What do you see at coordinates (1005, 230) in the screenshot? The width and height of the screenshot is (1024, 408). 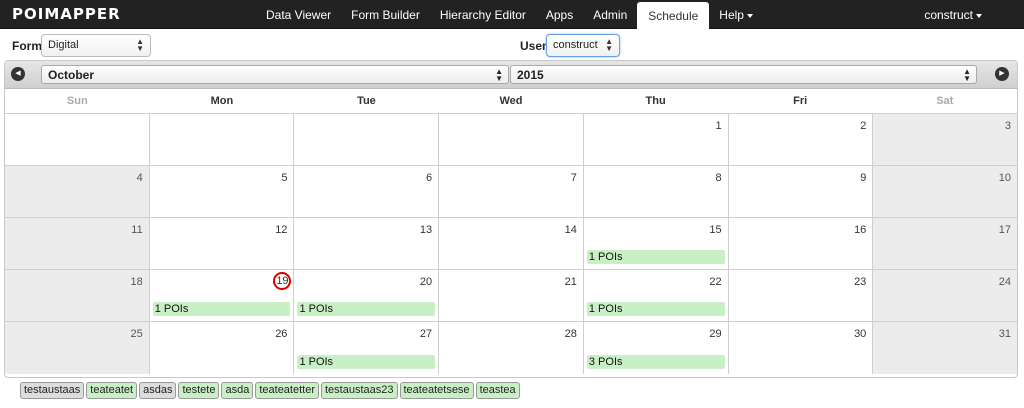 I see `day-number: 17` at bounding box center [1005, 230].